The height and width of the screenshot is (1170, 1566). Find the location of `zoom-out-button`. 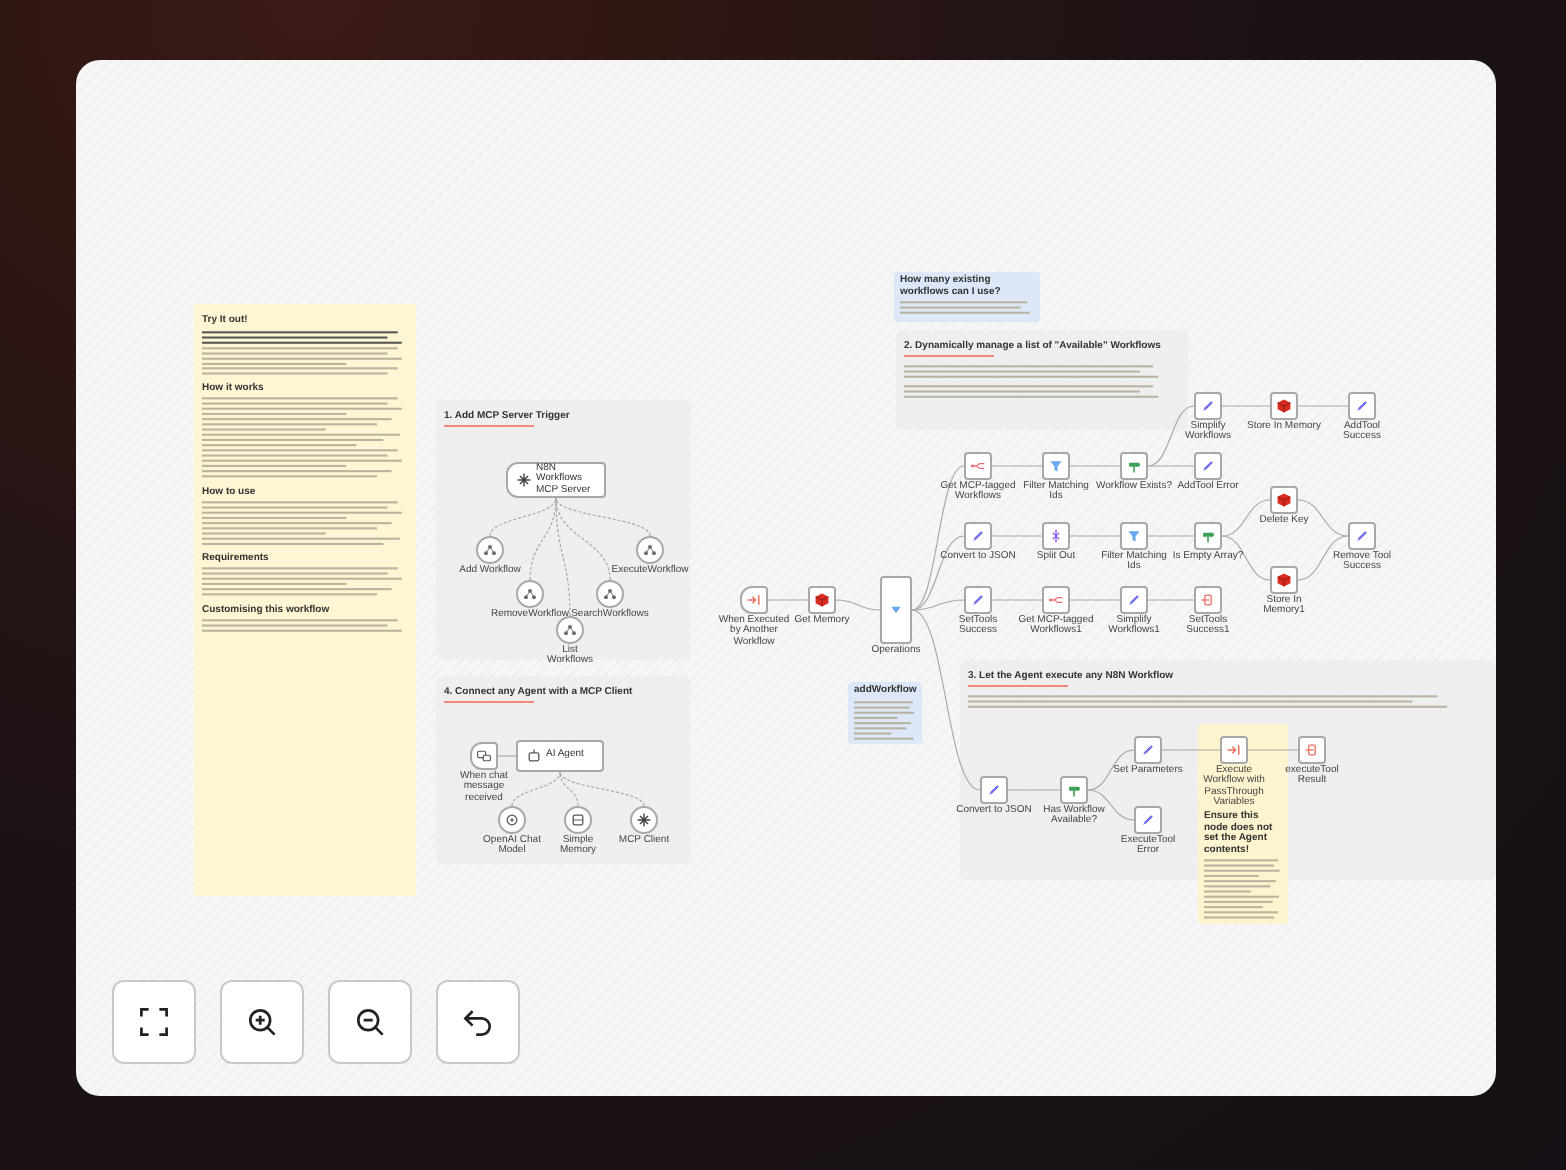

zoom-out-button is located at coordinates (370, 1022).